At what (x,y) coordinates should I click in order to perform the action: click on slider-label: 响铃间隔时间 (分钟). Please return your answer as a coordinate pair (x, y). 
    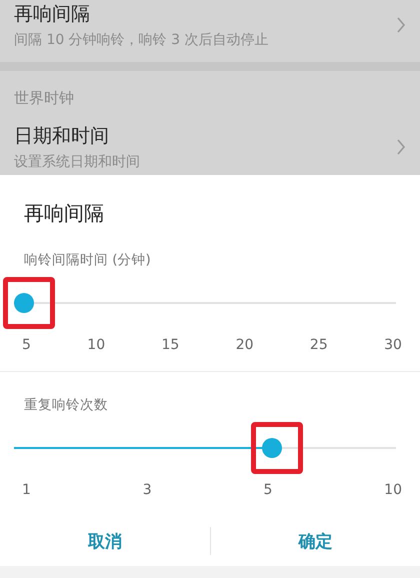
    Looking at the image, I should click on (87, 260).